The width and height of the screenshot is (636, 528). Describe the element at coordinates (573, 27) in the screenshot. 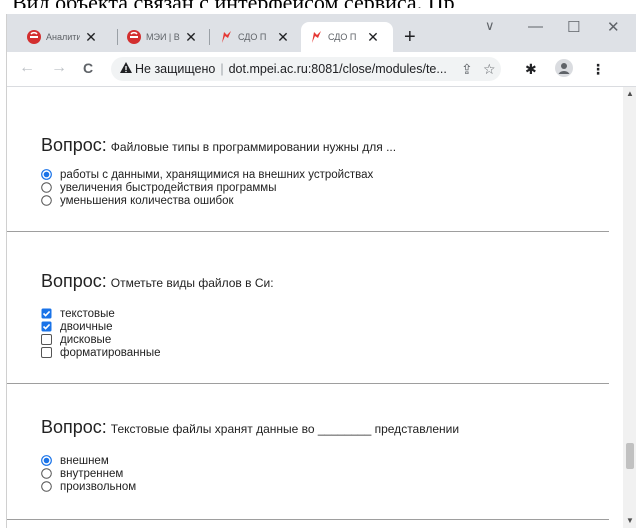

I see `maximize-button: ☐` at that location.